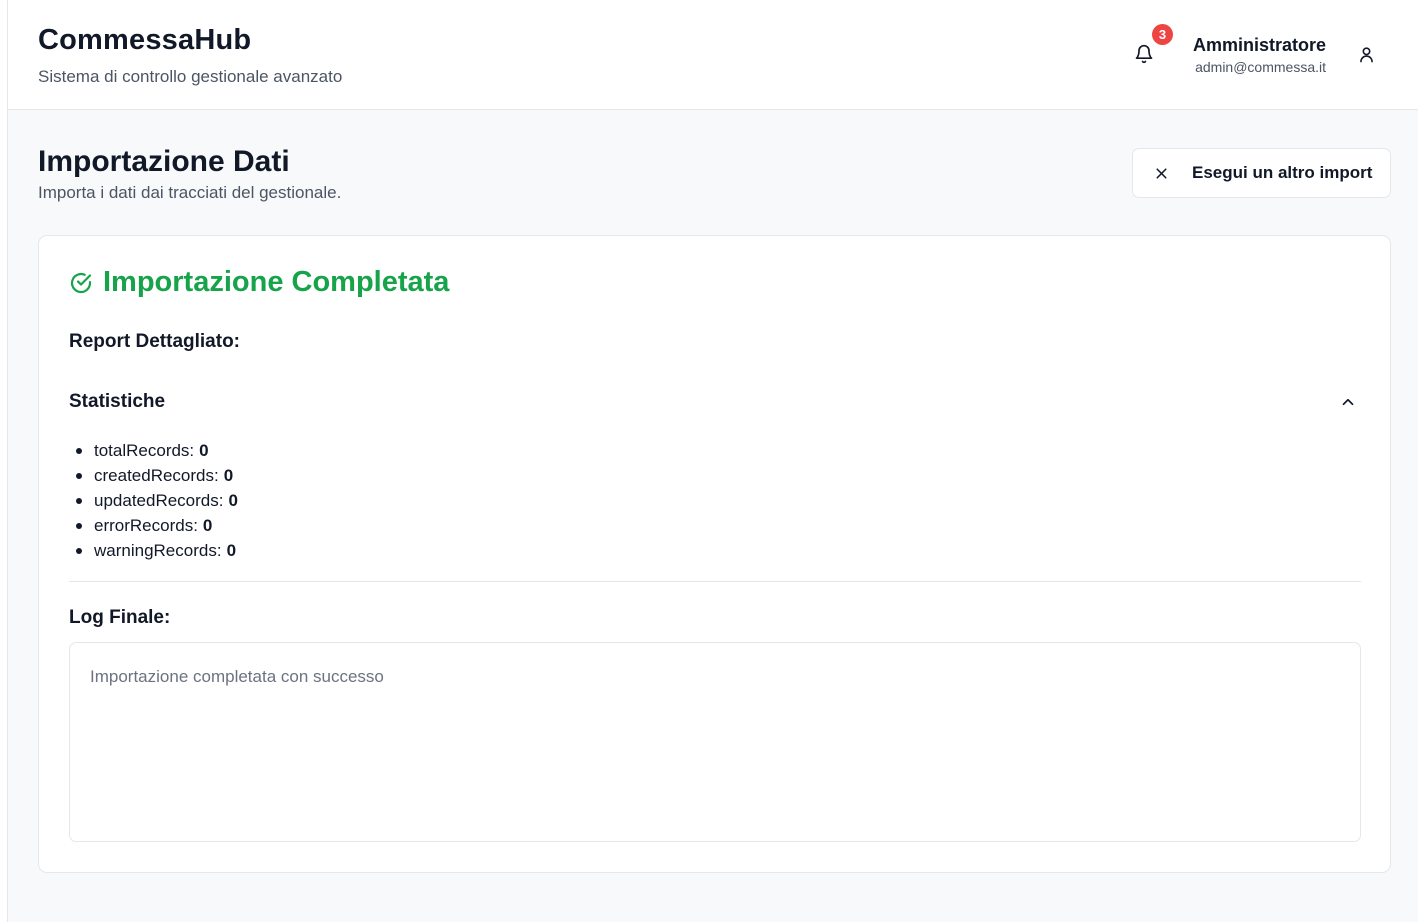  What do you see at coordinates (164, 161) in the screenshot?
I see `page-title: Importazione Dati` at bounding box center [164, 161].